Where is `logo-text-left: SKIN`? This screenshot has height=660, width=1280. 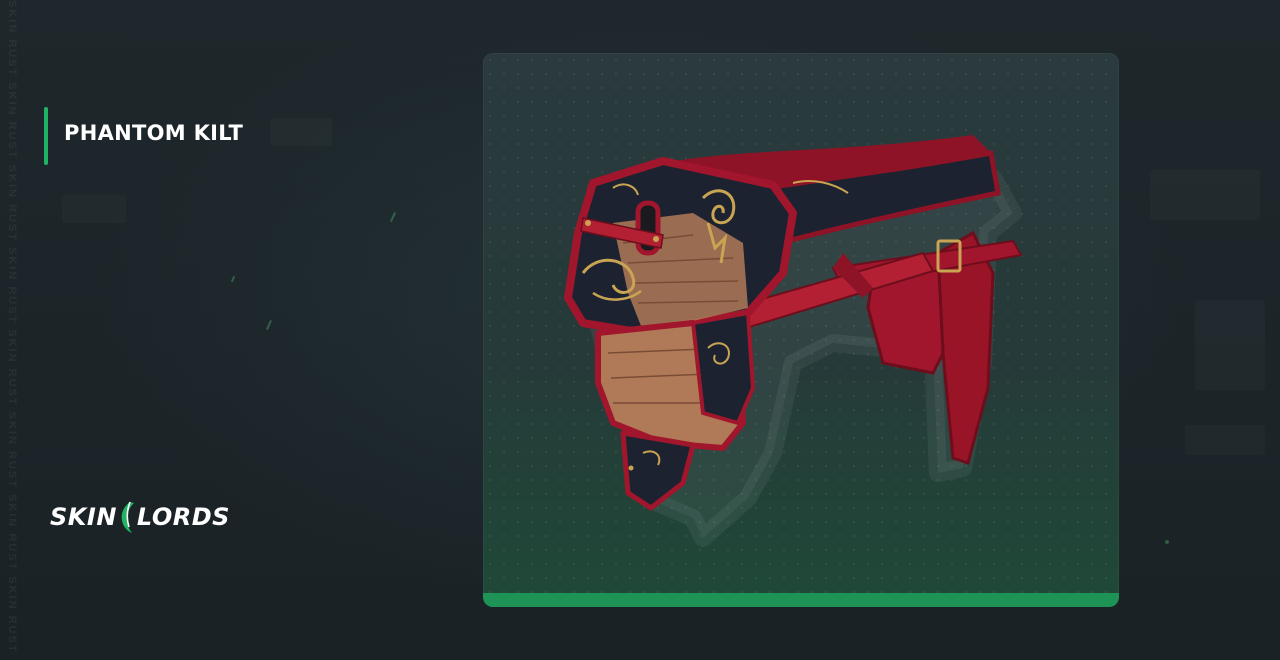 logo-text-left: SKIN is located at coordinates (83, 517).